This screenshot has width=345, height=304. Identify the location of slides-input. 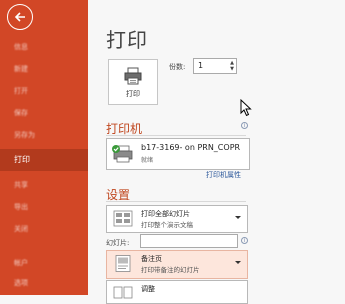
(189, 241).